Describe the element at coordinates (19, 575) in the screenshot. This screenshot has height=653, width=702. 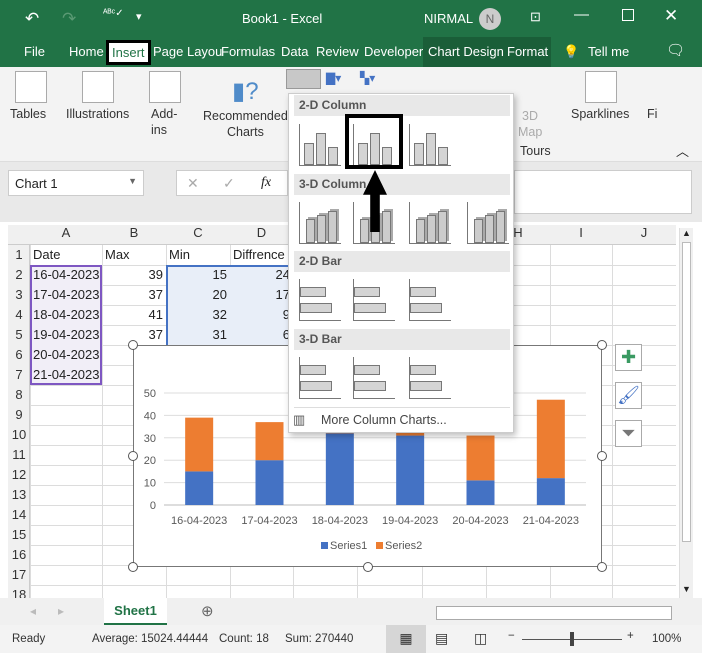
I see `row-header: 17` at that location.